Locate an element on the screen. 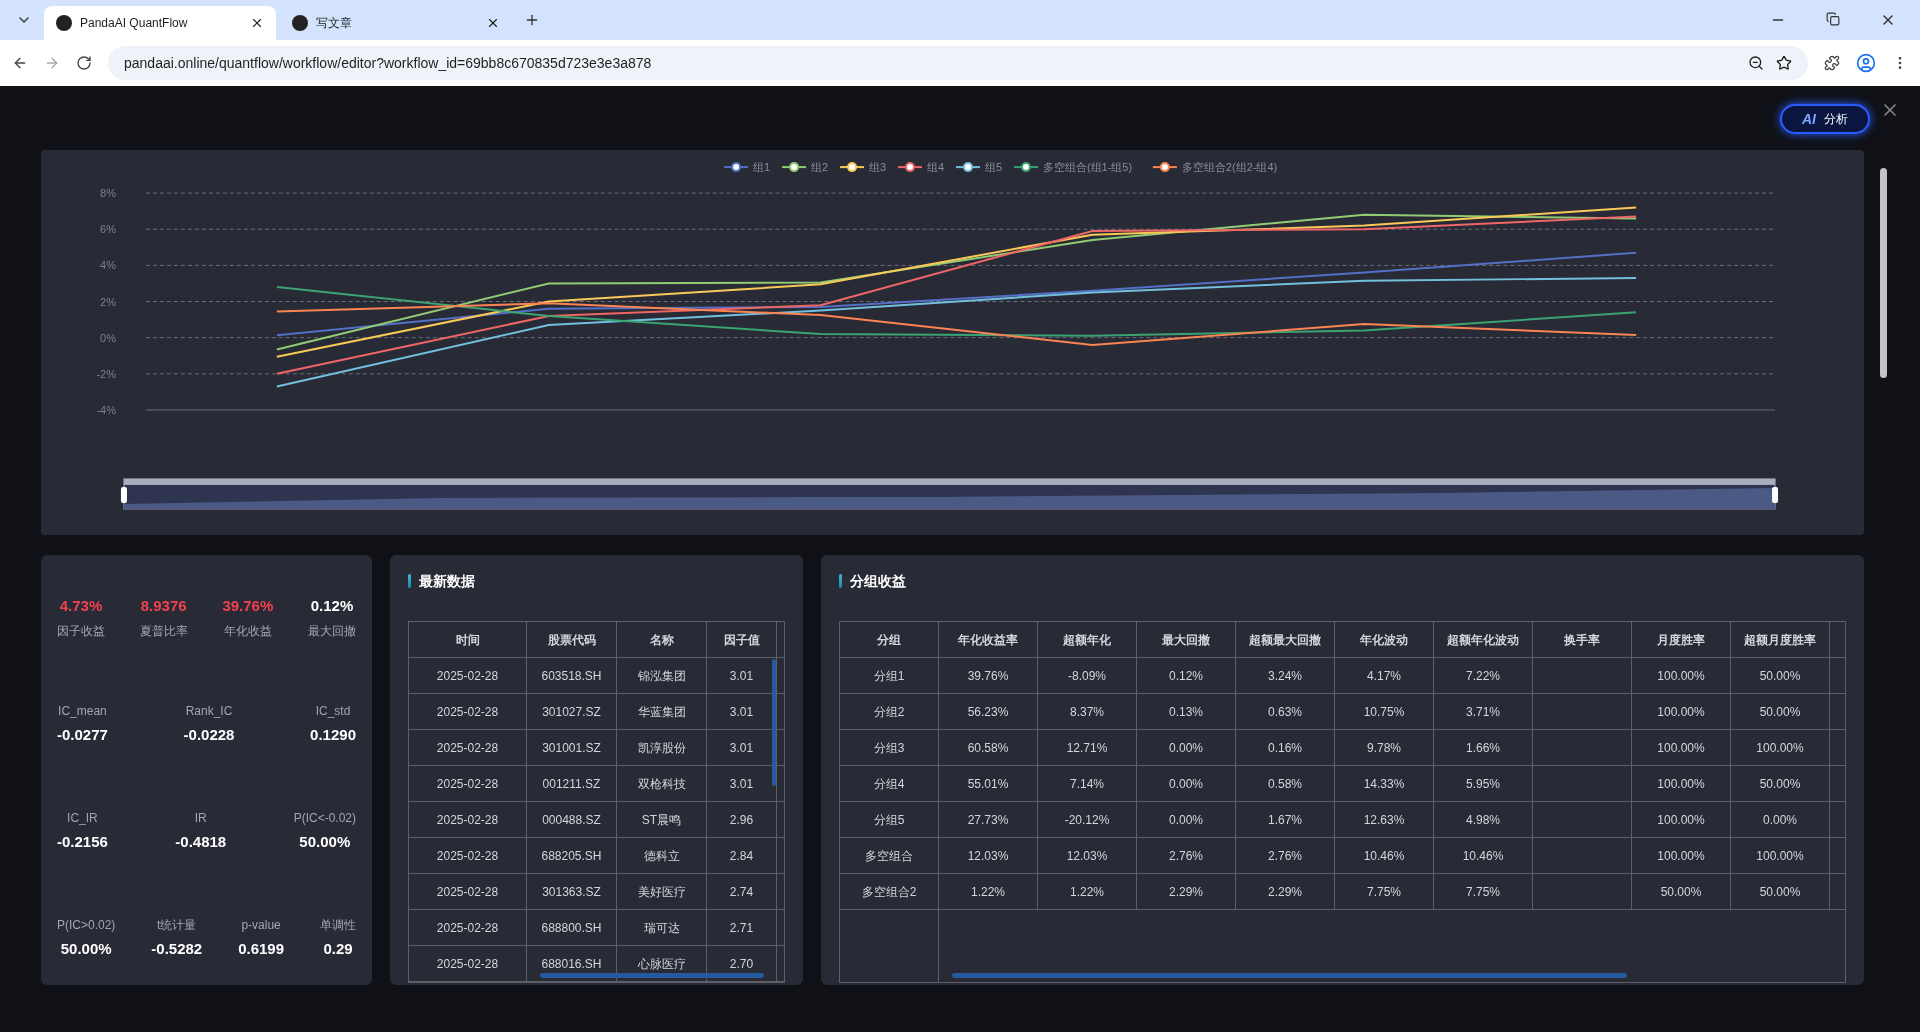 The height and width of the screenshot is (1032, 1920). reload-icon is located at coordinates (84, 63).